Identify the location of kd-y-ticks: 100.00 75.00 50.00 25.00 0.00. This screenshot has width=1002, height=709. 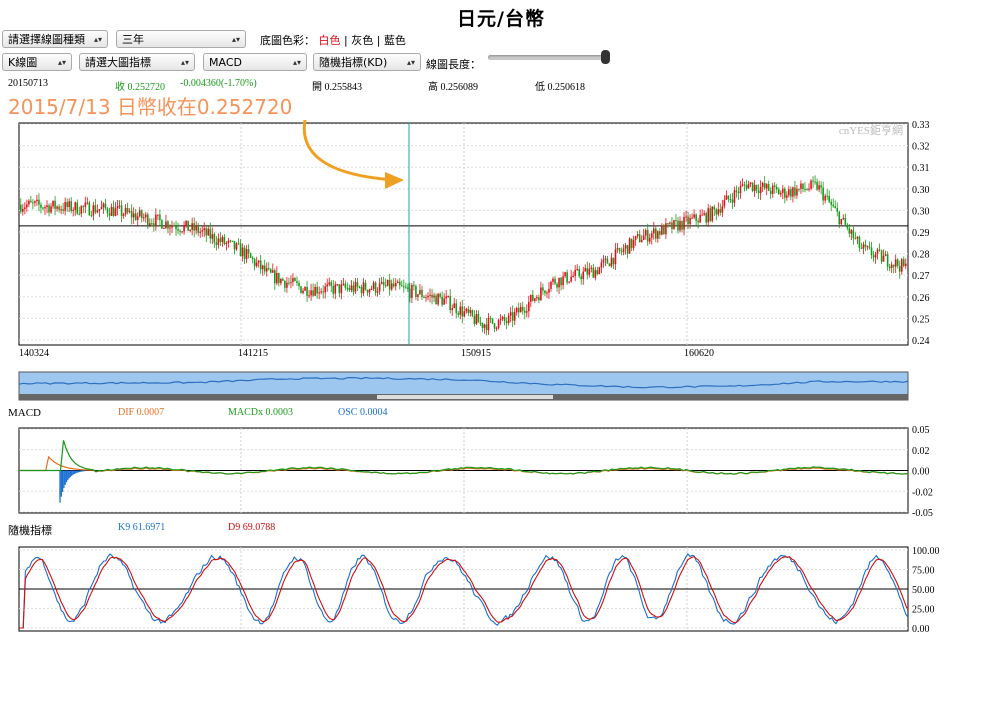
(926, 590).